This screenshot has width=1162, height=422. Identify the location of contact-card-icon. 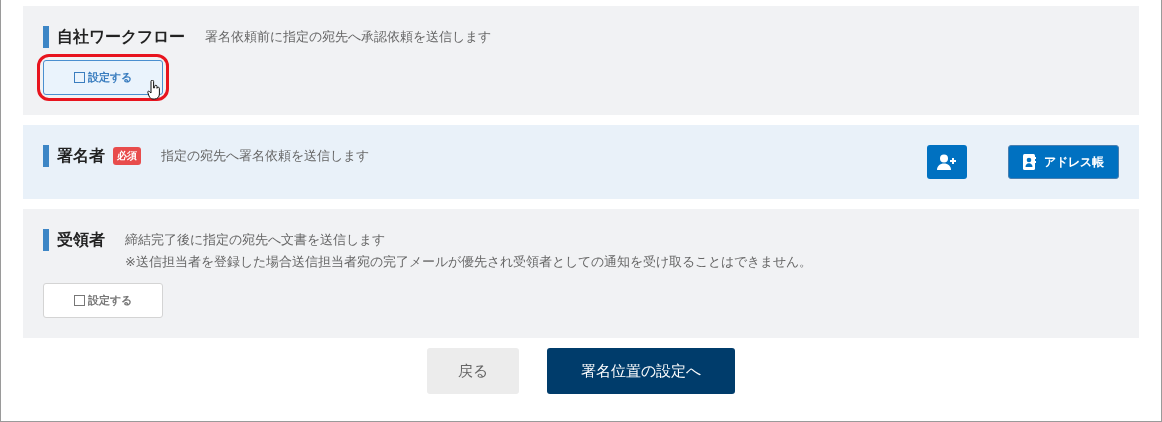
(1029, 162).